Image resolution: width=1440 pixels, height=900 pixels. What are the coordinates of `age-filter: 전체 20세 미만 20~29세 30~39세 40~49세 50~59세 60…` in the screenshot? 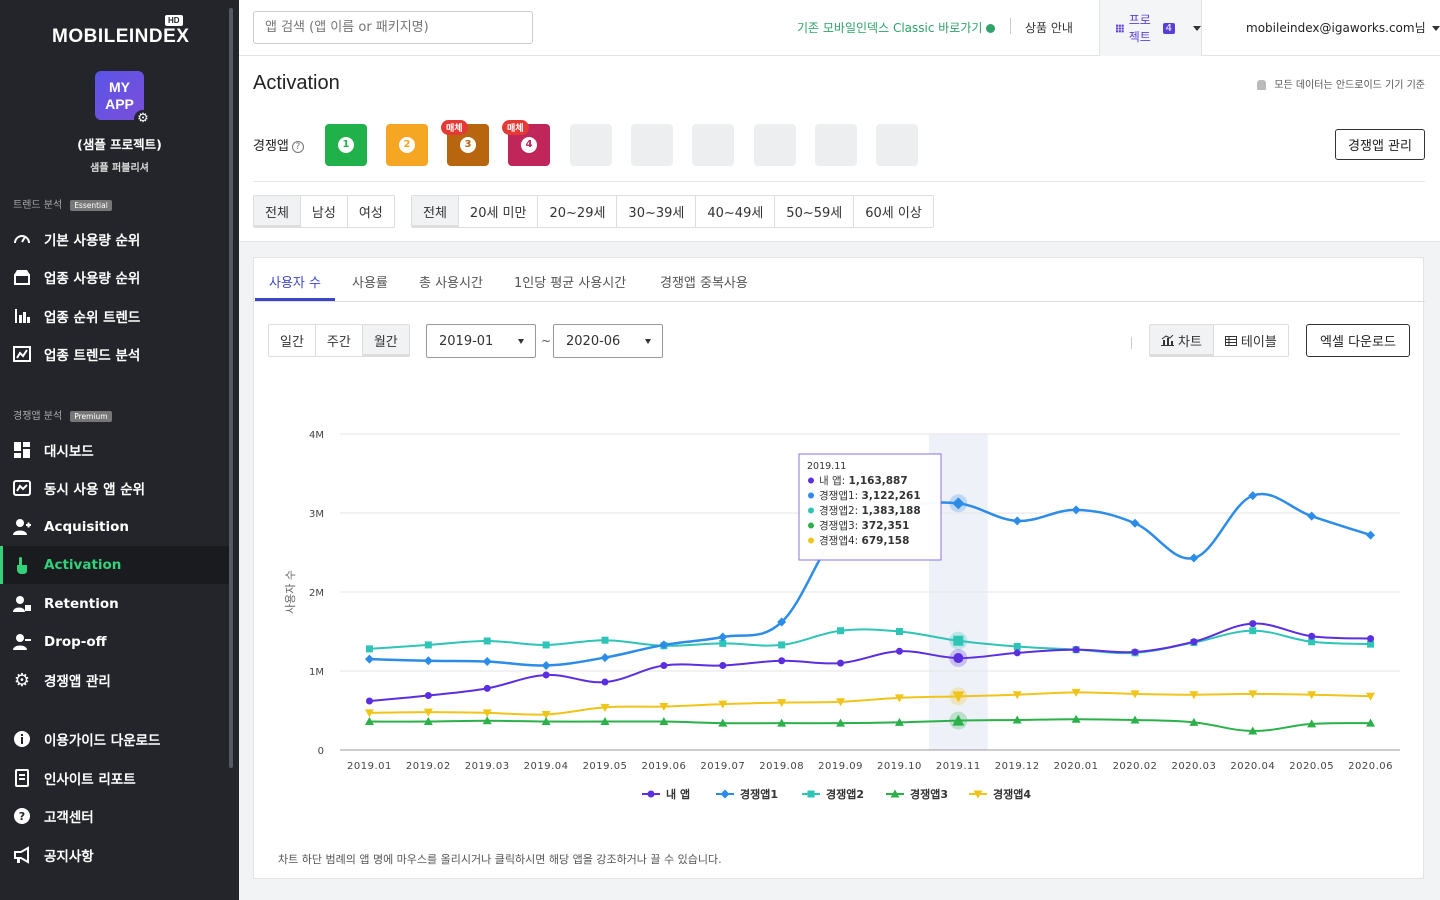 It's located at (672, 211).